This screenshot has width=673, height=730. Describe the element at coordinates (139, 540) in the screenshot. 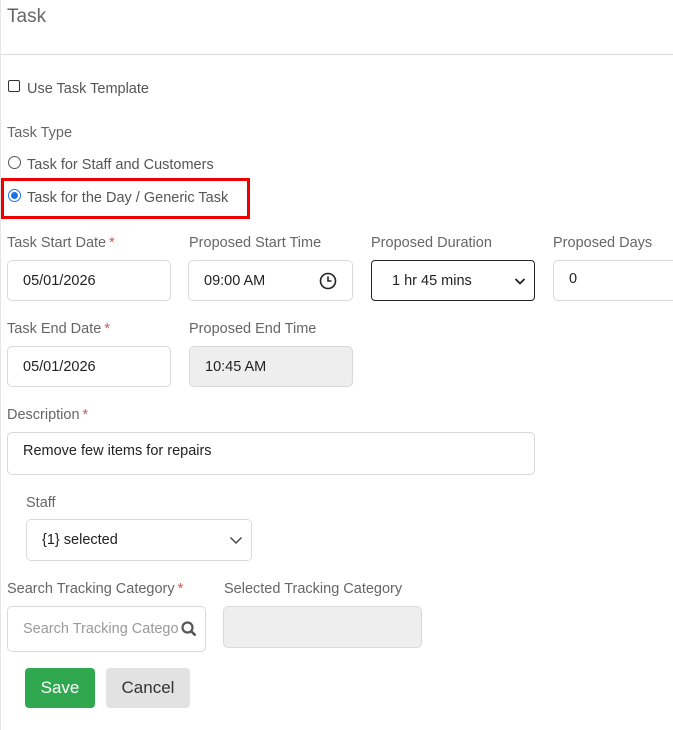

I see `staff-select: {1} selected` at that location.